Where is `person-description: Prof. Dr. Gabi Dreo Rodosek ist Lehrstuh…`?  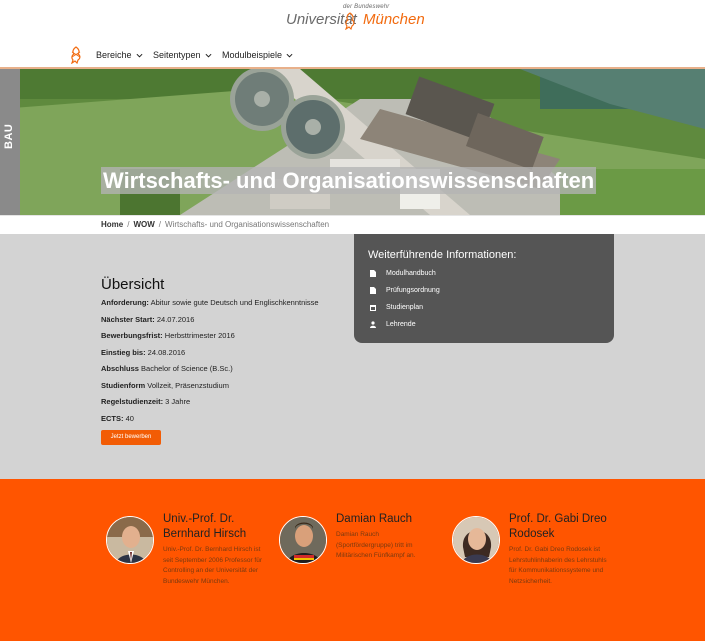
person-description: Prof. Dr. Gabi Dreo Rodosek ist Lehrstuh… is located at coordinates (558, 565).